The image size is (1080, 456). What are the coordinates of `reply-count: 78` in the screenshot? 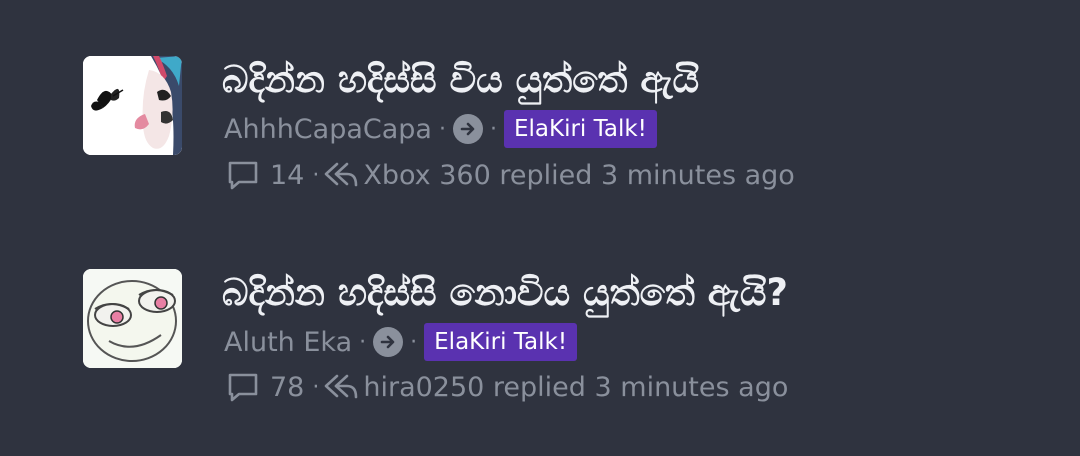 It's located at (287, 387).